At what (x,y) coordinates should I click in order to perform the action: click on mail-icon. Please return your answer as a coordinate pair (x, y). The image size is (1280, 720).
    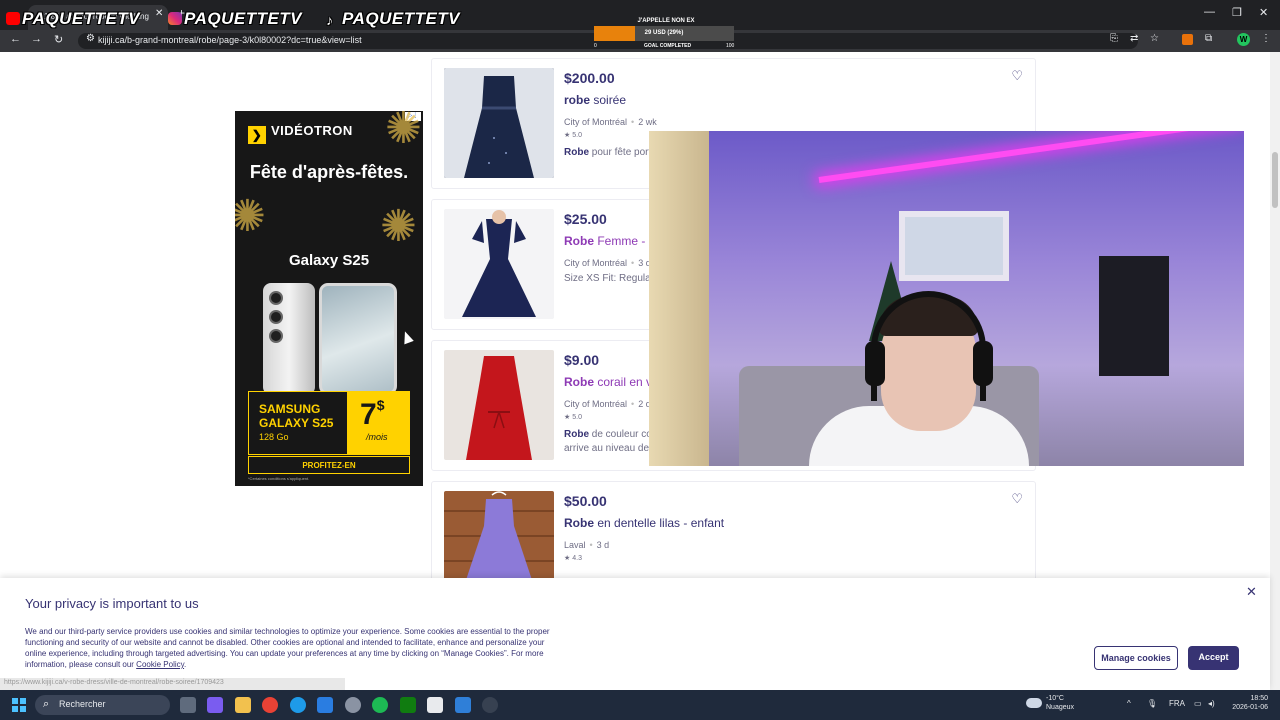
    Looking at the image, I should click on (325, 705).